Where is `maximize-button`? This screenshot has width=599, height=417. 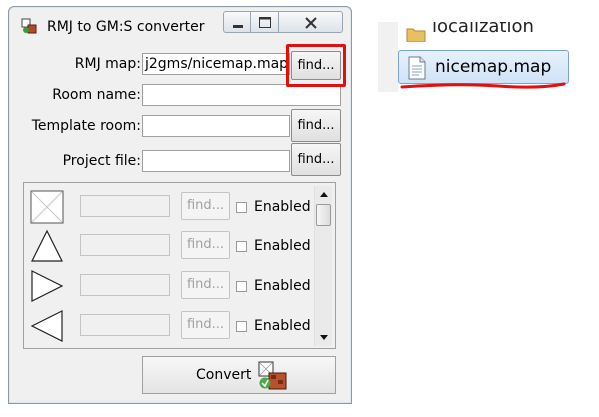 maximize-button is located at coordinates (265, 22).